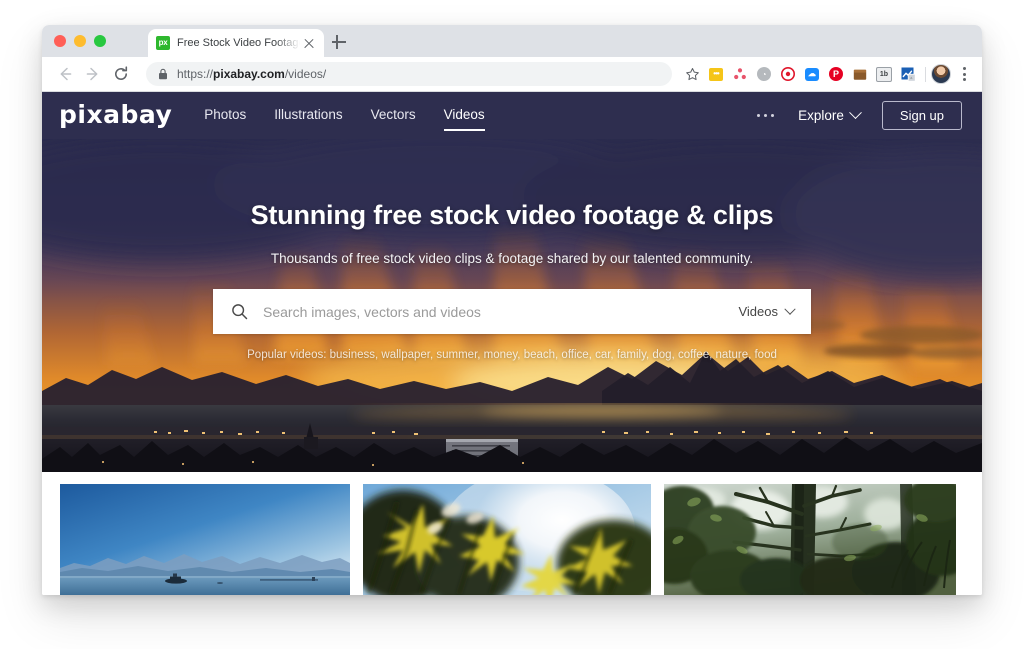 The height and width of the screenshot is (649, 1024). Describe the element at coordinates (239, 311) in the screenshot. I see `search-icon` at that location.